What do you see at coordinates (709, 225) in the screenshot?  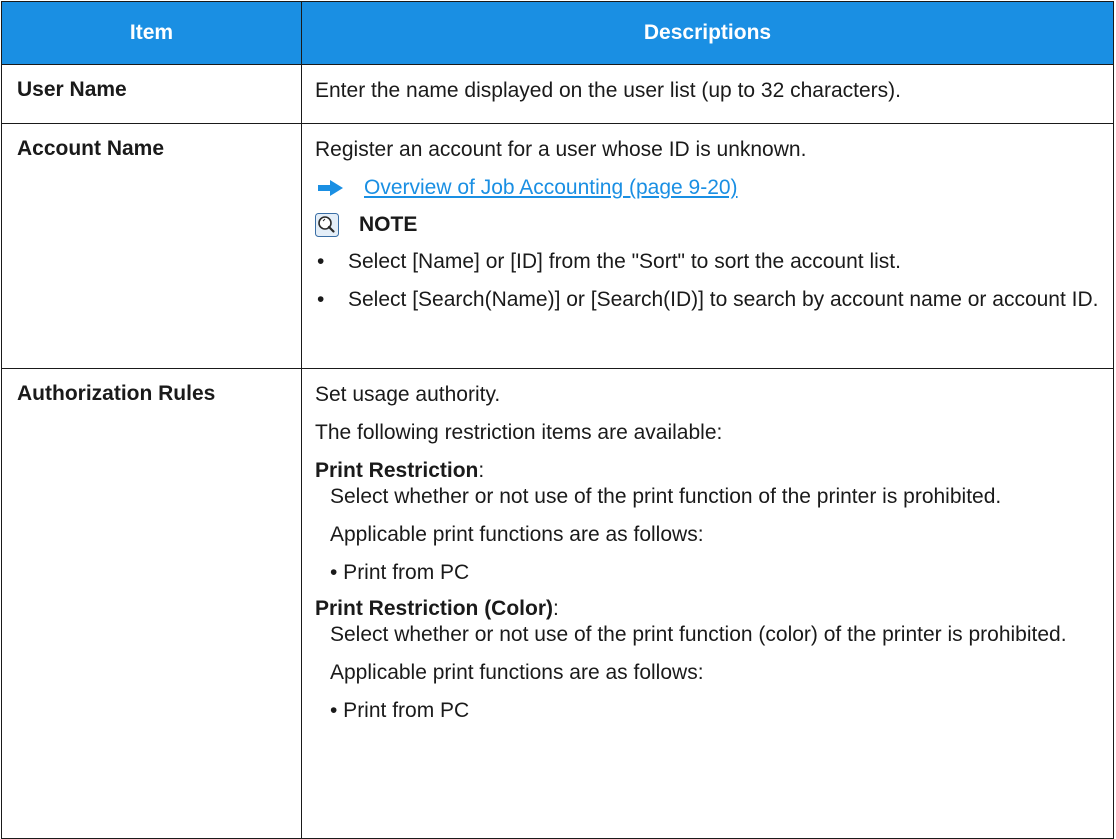 I see `note-header: NOTE` at bounding box center [709, 225].